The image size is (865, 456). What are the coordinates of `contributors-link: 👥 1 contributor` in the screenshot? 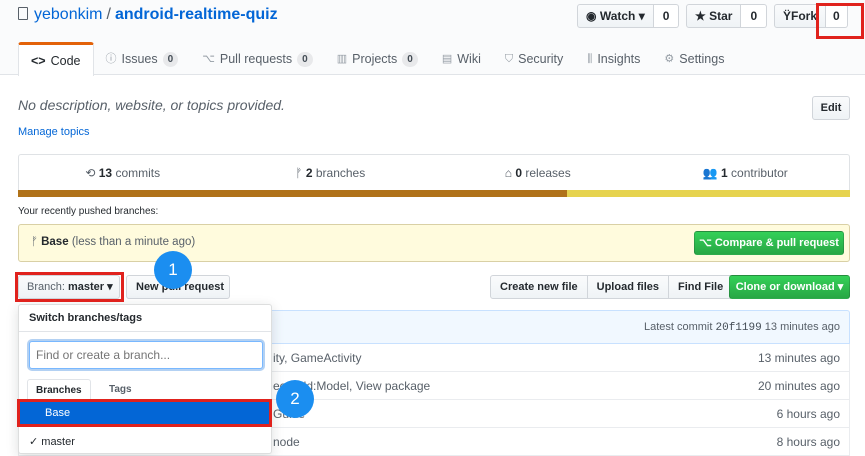 It's located at (746, 173).